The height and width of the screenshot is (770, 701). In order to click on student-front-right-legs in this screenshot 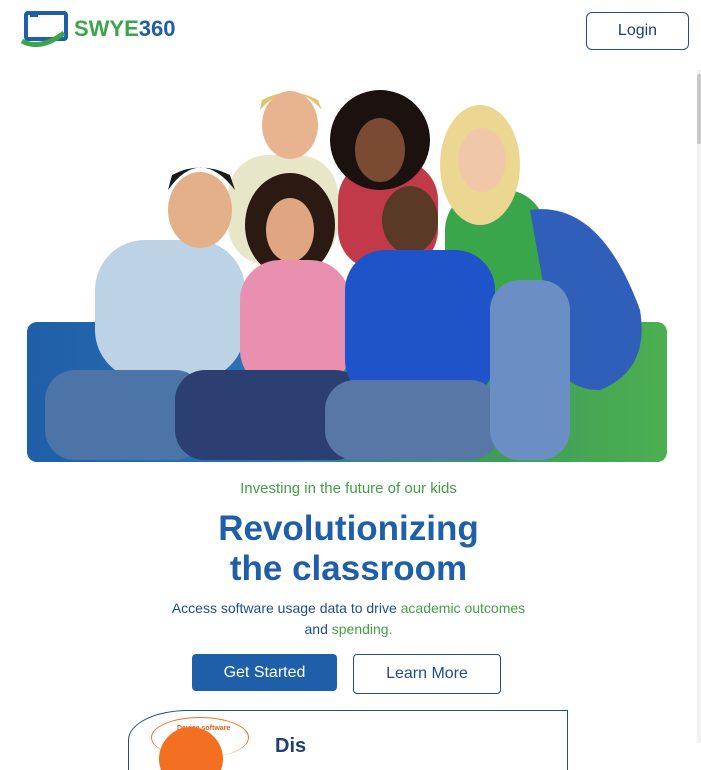, I will do `click(530, 370)`.